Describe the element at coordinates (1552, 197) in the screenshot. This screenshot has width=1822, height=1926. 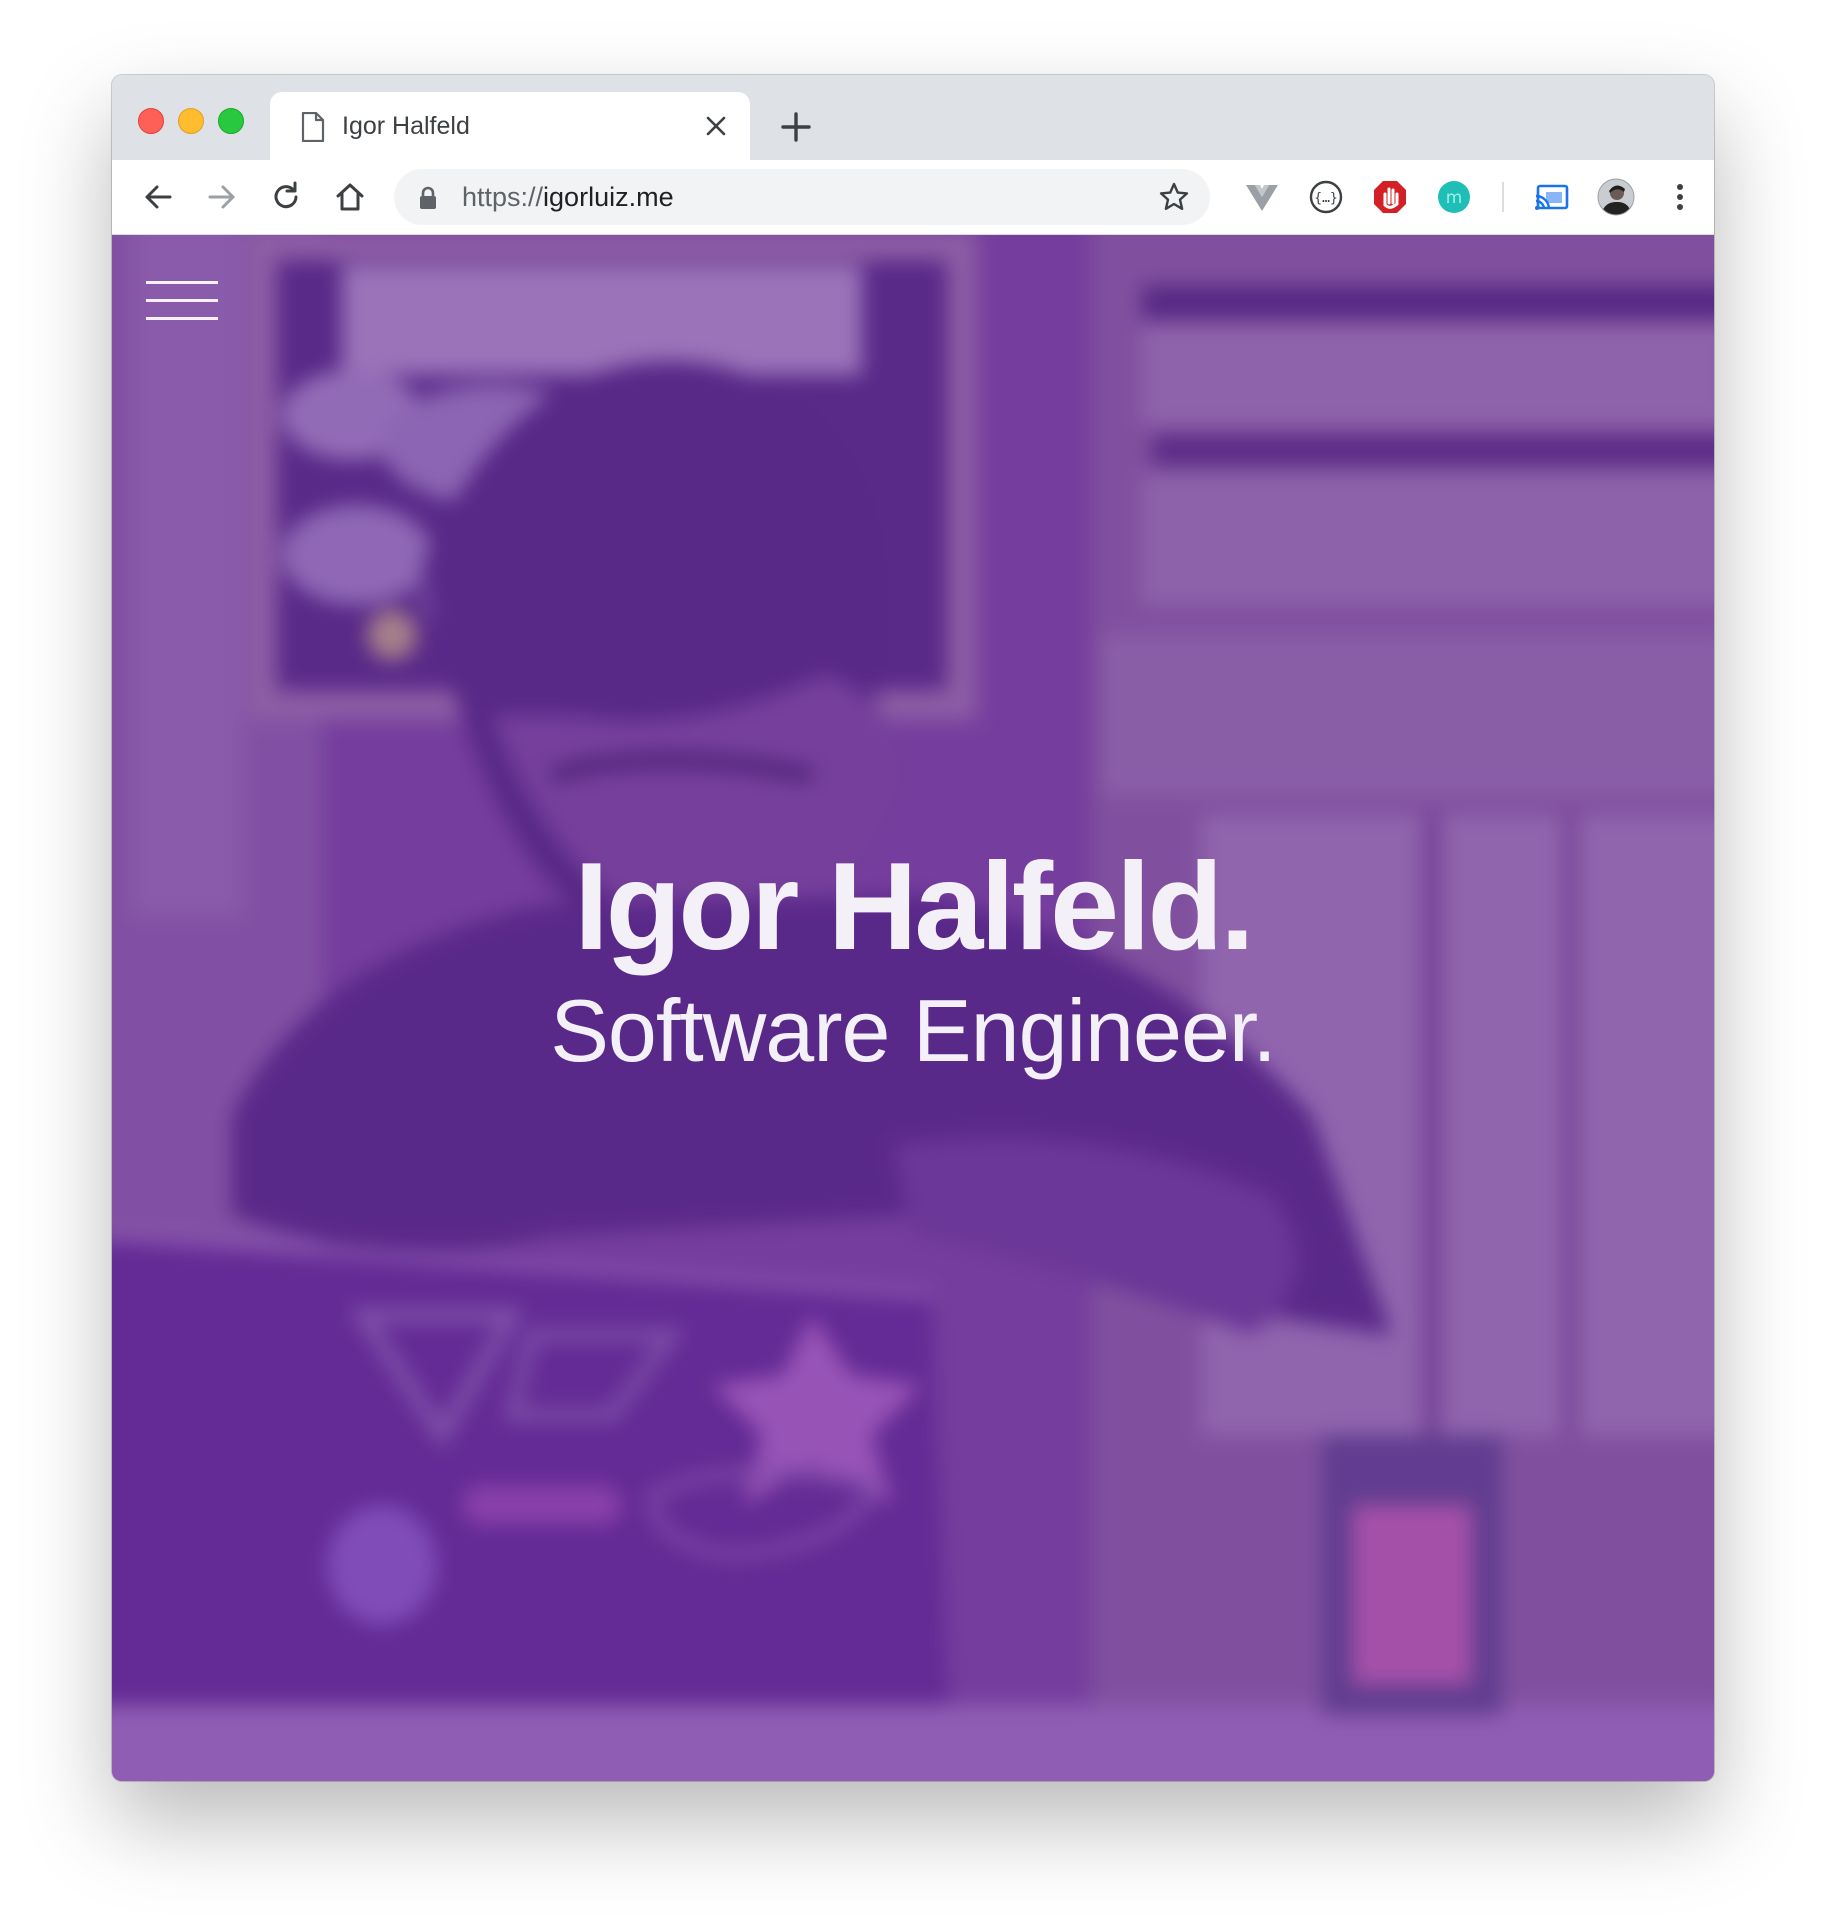
I see `cast-icon` at that location.